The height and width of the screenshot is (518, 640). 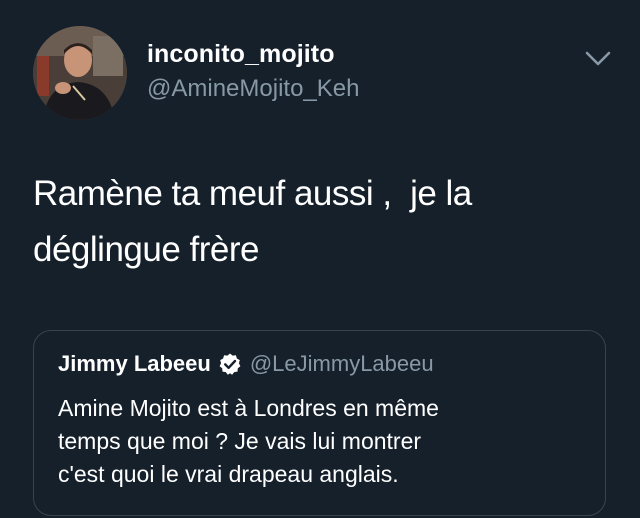 What do you see at coordinates (341, 363) in the screenshot?
I see `quoted-author-handle: @LeJimmyLabeeu` at bounding box center [341, 363].